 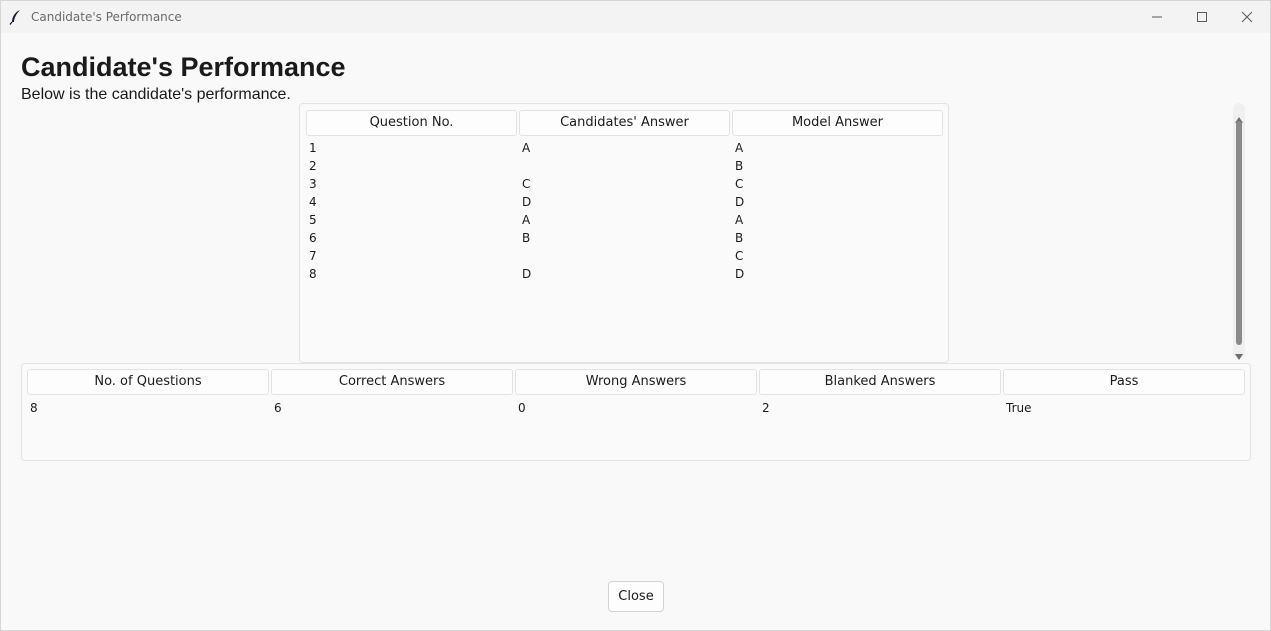 I want to click on correct-answers-cell: 6, so click(x=278, y=408).